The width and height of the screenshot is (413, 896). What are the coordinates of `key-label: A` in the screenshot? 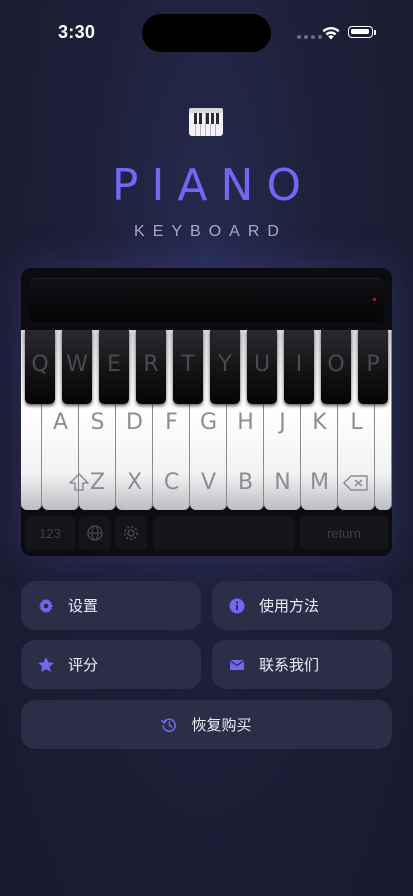 It's located at (60, 422).